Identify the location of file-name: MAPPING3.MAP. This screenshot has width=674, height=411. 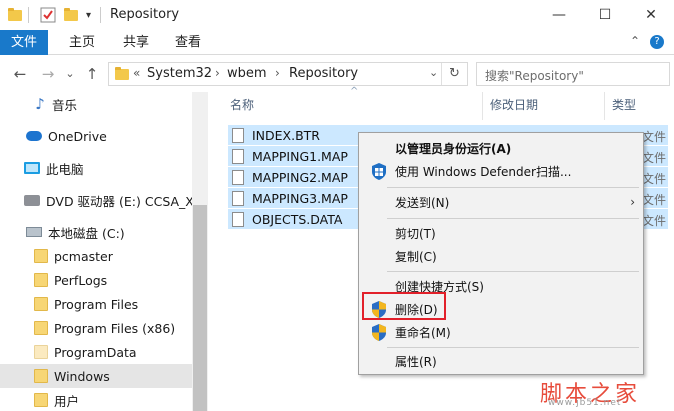
(290, 198).